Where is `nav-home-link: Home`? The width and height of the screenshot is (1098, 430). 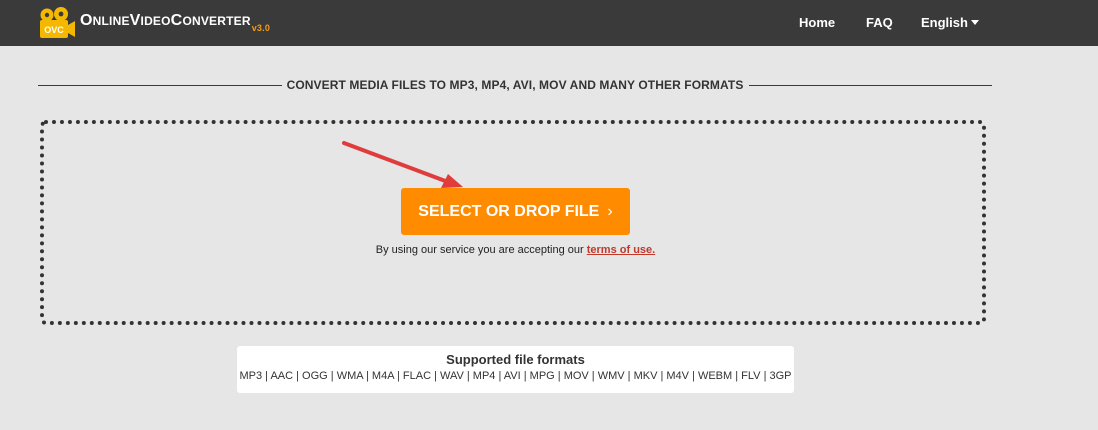 nav-home-link: Home is located at coordinates (817, 22).